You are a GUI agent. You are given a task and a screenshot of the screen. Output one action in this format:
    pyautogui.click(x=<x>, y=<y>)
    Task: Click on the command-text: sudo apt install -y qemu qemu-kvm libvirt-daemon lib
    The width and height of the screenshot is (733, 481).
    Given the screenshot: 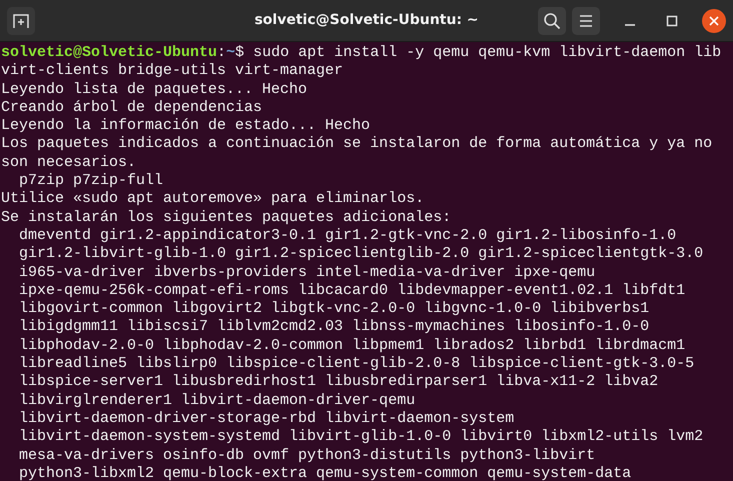 What is the action you would take?
    pyautogui.click(x=487, y=52)
    